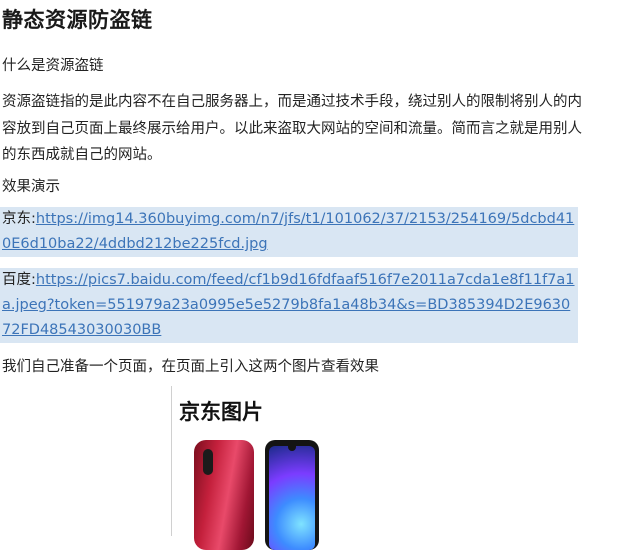 This screenshot has height=550, width=626. What do you see at coordinates (19, 280) in the screenshot?
I see `baidu-link-label: 百度:` at bounding box center [19, 280].